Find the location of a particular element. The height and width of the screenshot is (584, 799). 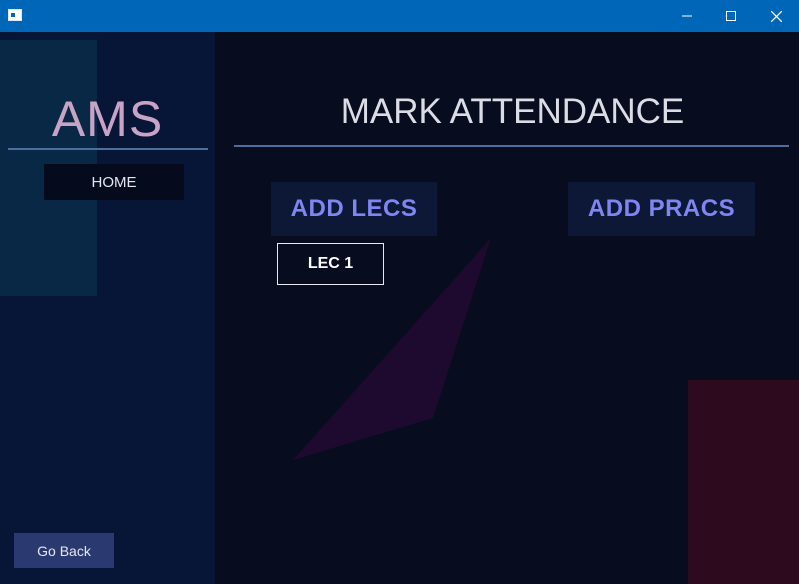

go-back-button: Go Back is located at coordinates (64, 550).